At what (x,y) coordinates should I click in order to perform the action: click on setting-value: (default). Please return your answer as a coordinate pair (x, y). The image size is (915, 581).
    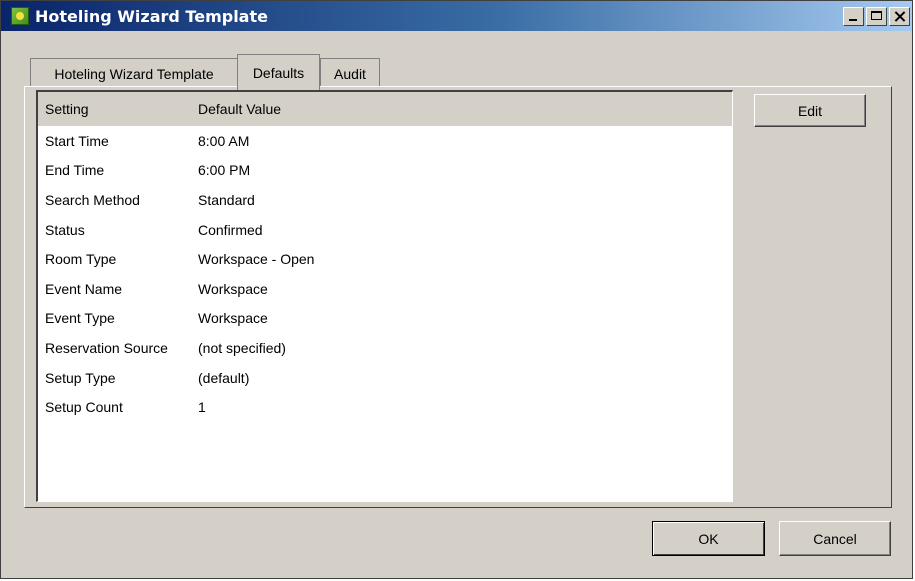
    Looking at the image, I should click on (224, 377).